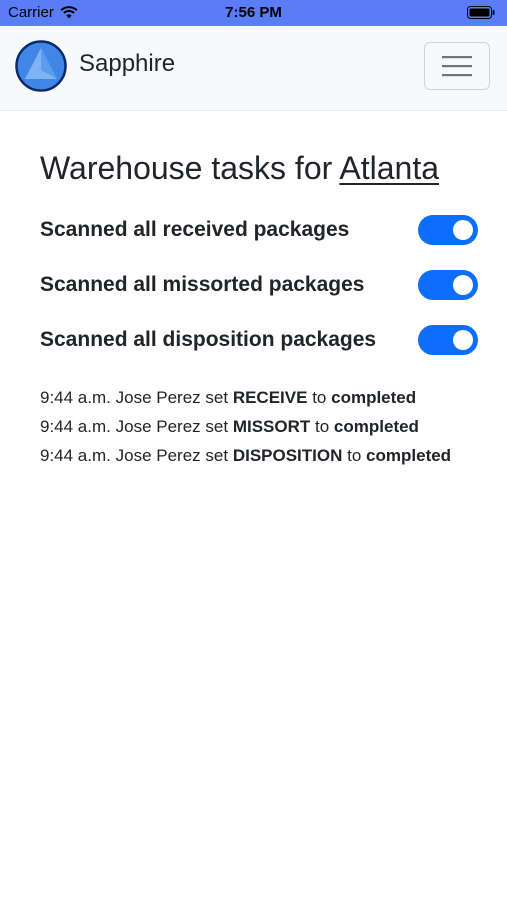 This screenshot has height=900, width=507. I want to click on page-title: Warehouse tasks for Atlanta, so click(260, 168).